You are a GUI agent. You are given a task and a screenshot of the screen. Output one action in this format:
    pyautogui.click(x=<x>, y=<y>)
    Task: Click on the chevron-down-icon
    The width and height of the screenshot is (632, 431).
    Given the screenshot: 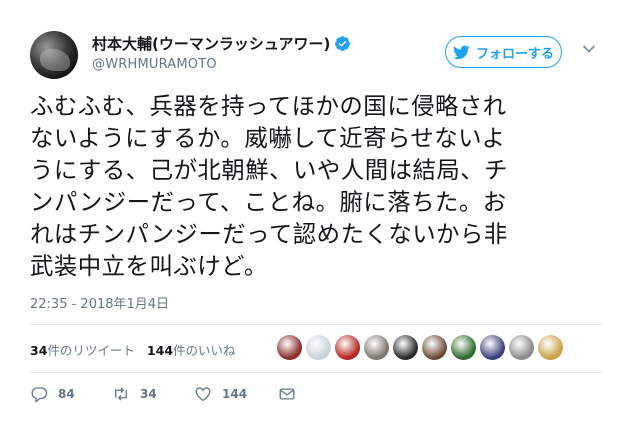 What is the action you would take?
    pyautogui.click(x=589, y=49)
    